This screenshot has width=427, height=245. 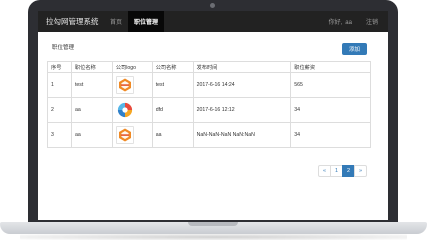 What do you see at coordinates (91, 85) in the screenshot?
I see `cell-position: test` at bounding box center [91, 85].